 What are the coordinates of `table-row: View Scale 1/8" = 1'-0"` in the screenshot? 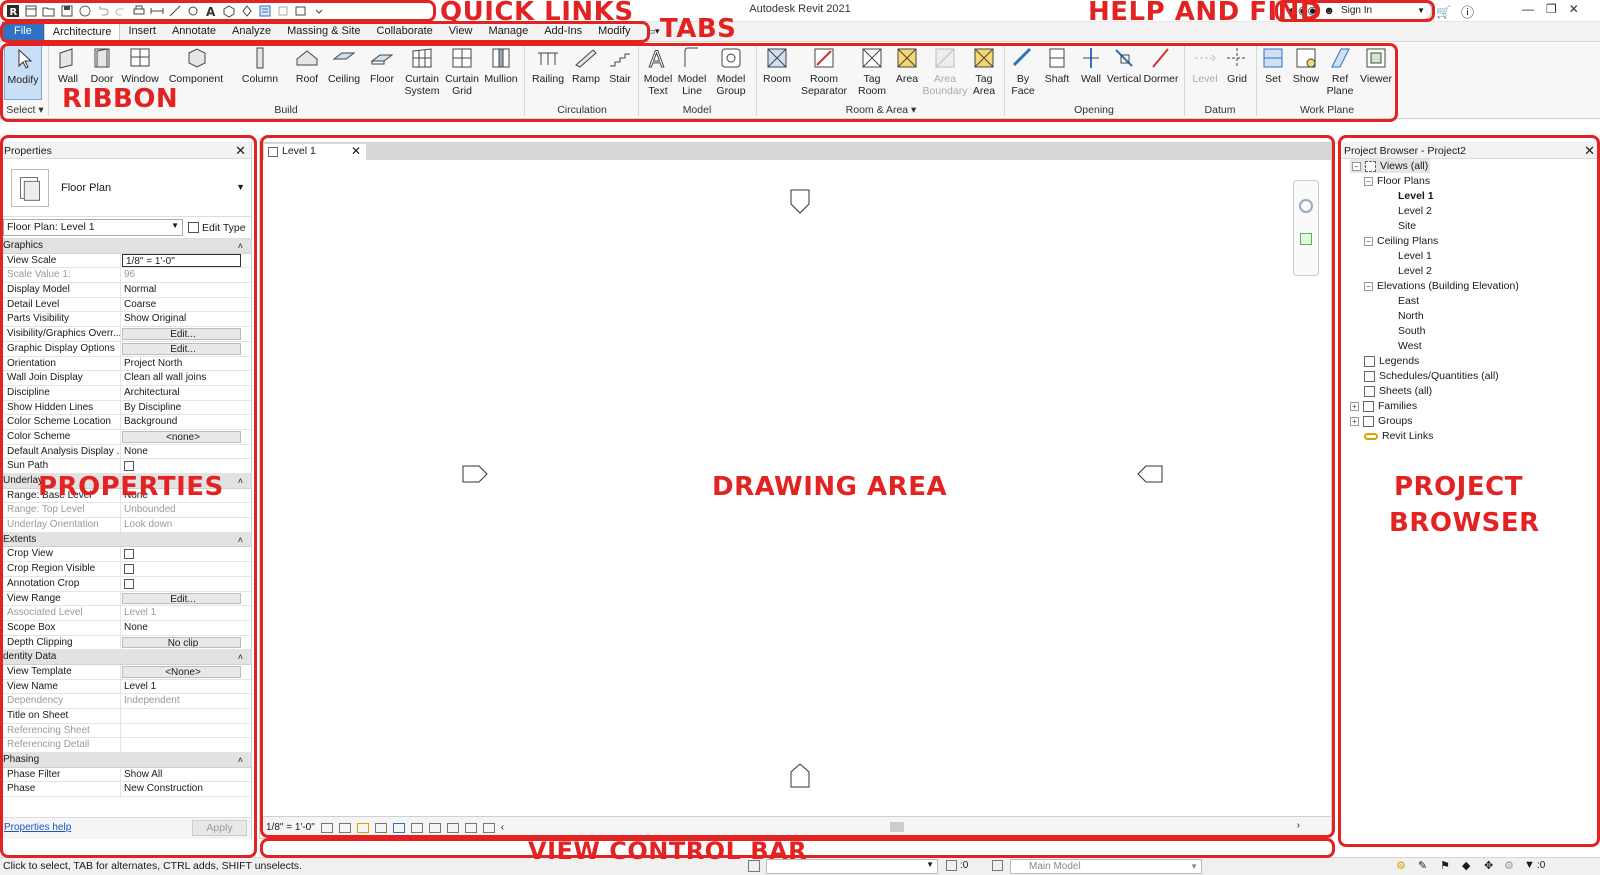 It's located at (125, 261).